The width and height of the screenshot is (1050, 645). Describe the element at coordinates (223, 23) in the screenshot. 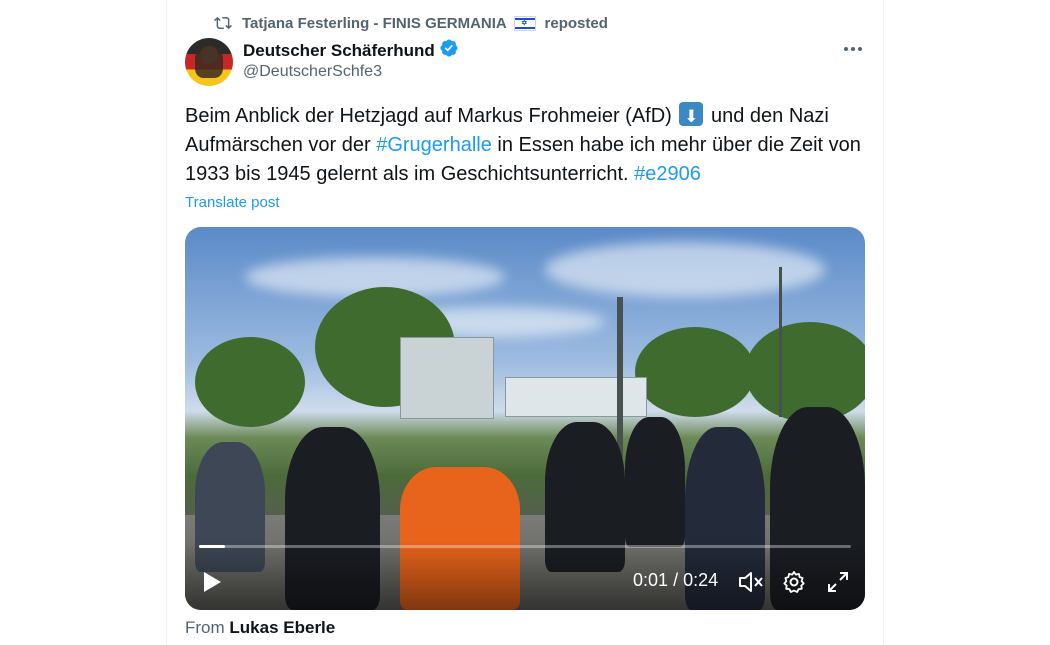

I see `repost-icon` at that location.